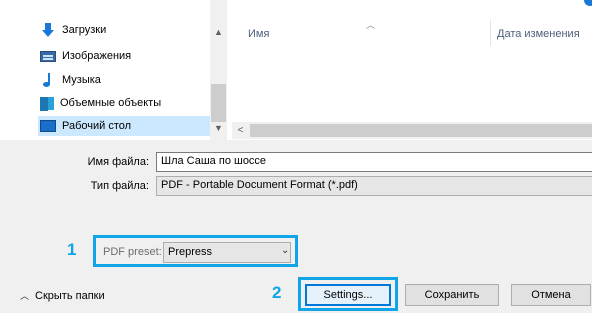  What do you see at coordinates (97, 126) in the screenshot?
I see `nav-item-label: Рабочий стол` at bounding box center [97, 126].